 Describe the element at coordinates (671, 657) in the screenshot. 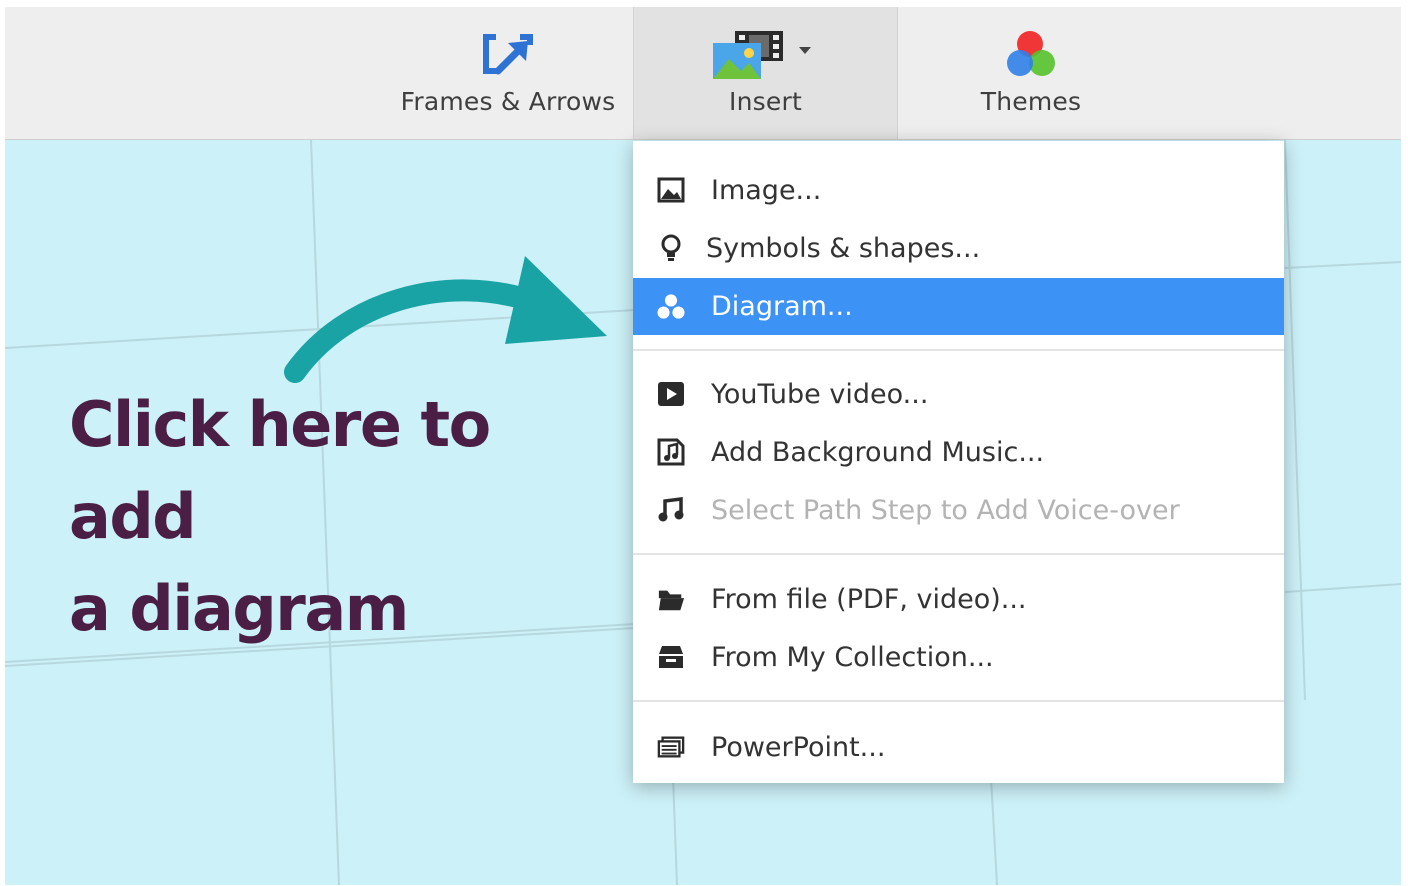

I see `archive-icon` at that location.